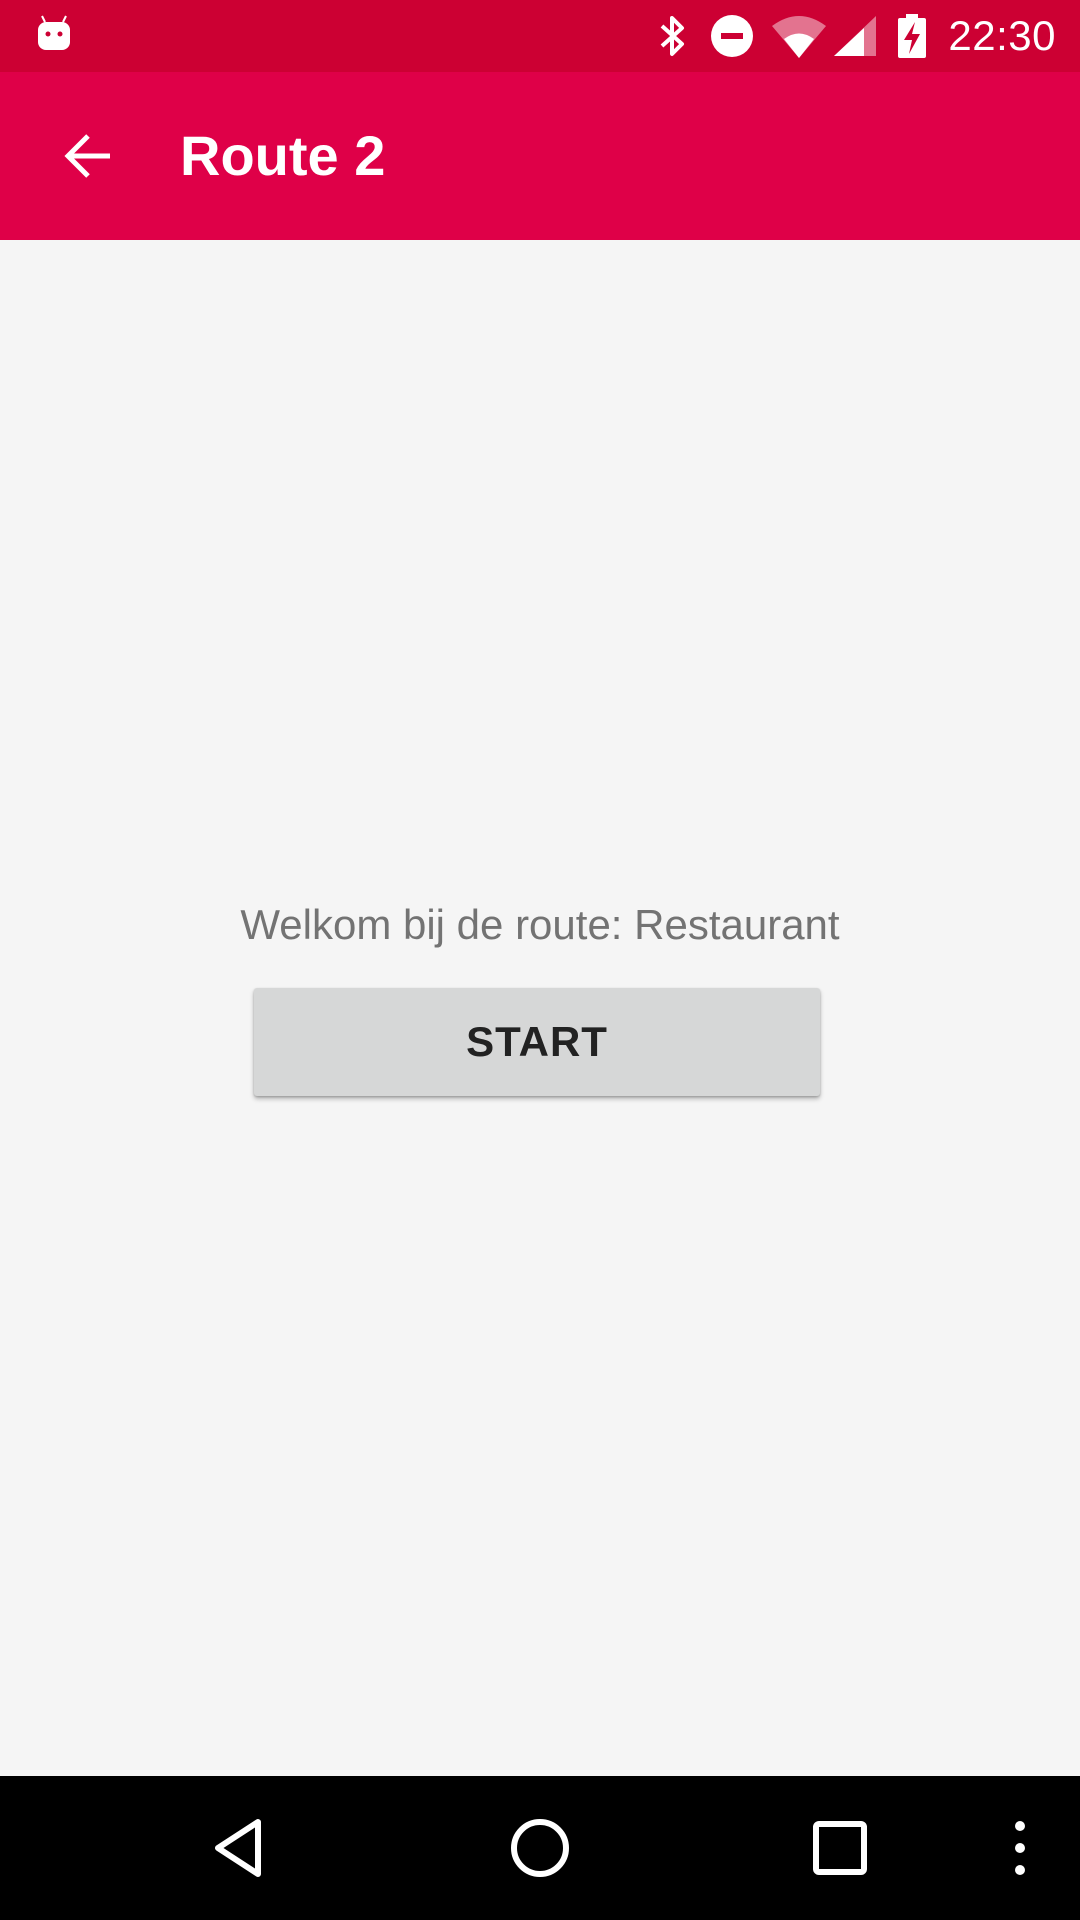 The height and width of the screenshot is (1920, 1080). I want to click on back-triangle-icon, so click(238, 1848).